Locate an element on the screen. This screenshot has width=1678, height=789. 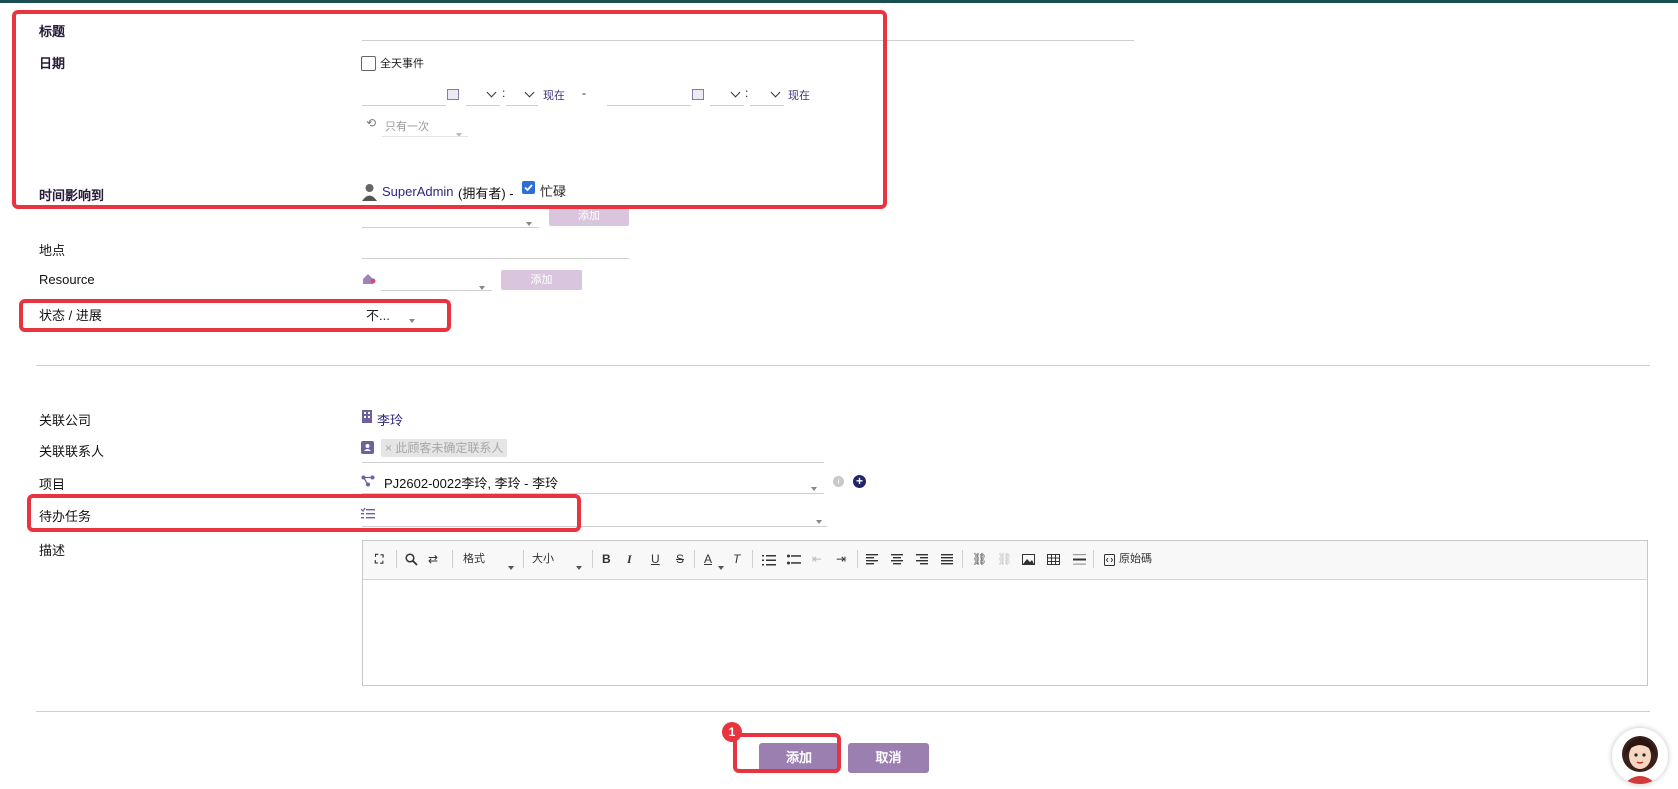
remove-format-button: T is located at coordinates (736, 559).